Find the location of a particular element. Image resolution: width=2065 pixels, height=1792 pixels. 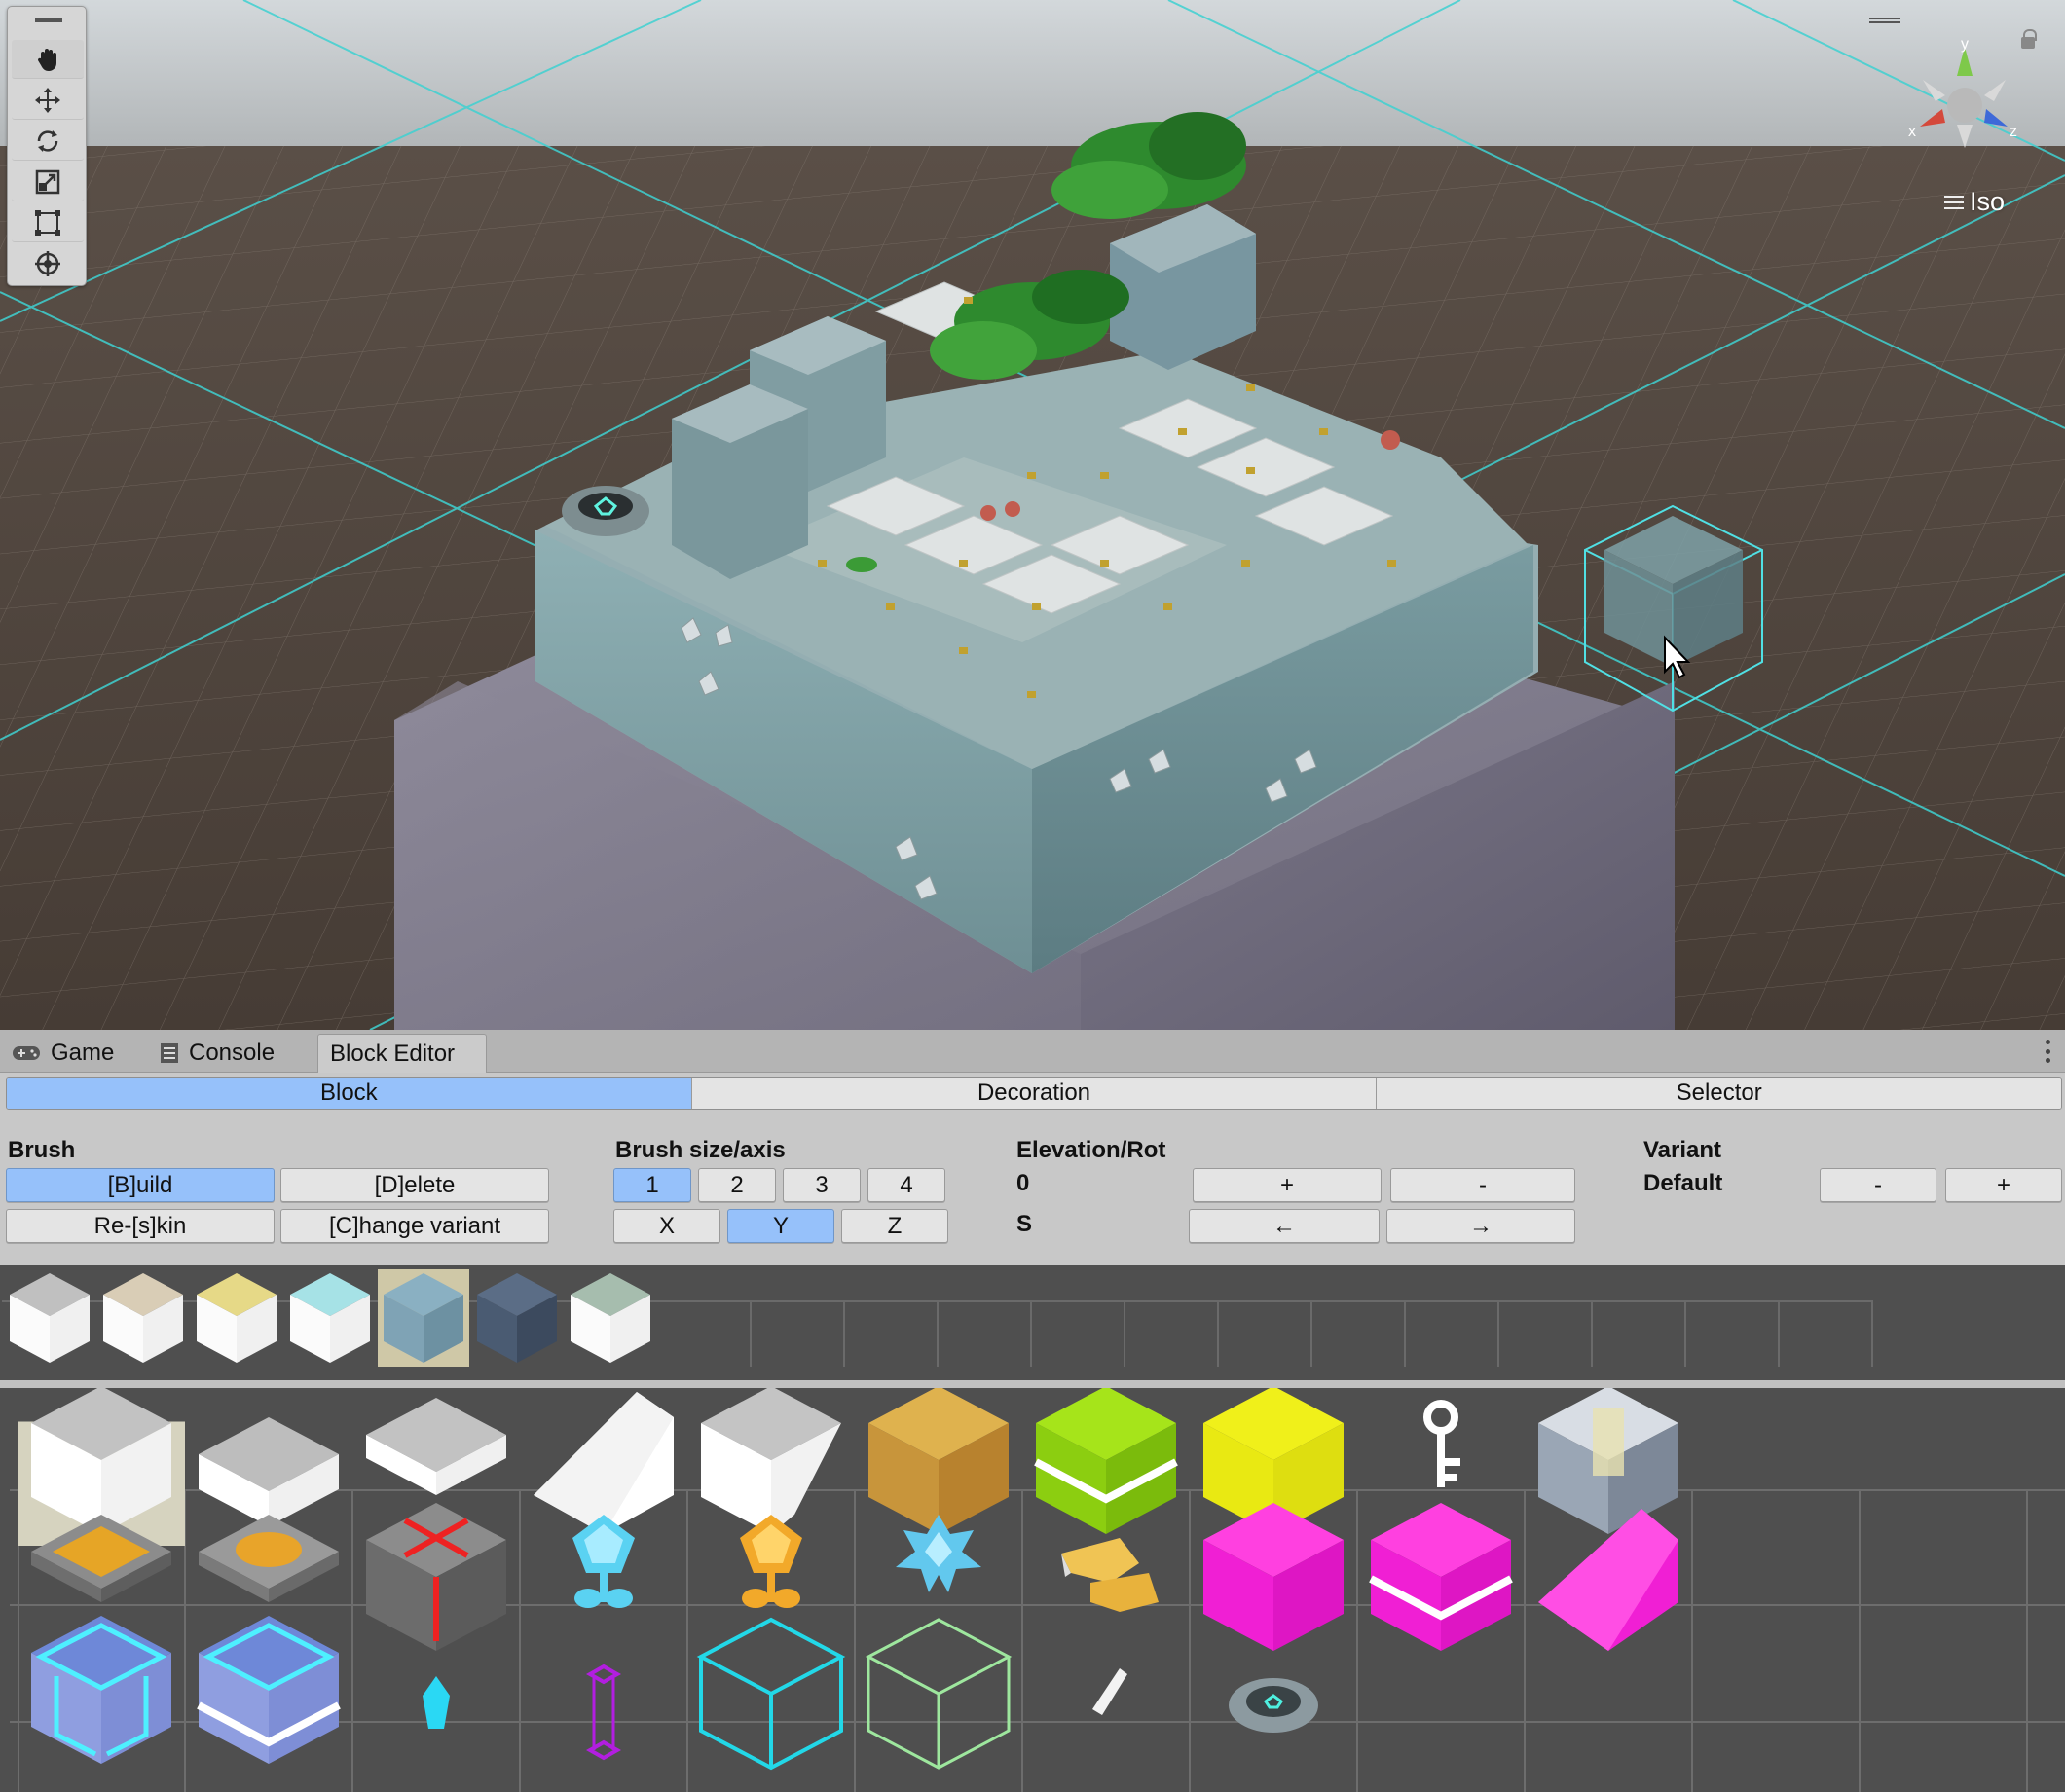

palette-item-white-shard is located at coordinates (1106, 1691).